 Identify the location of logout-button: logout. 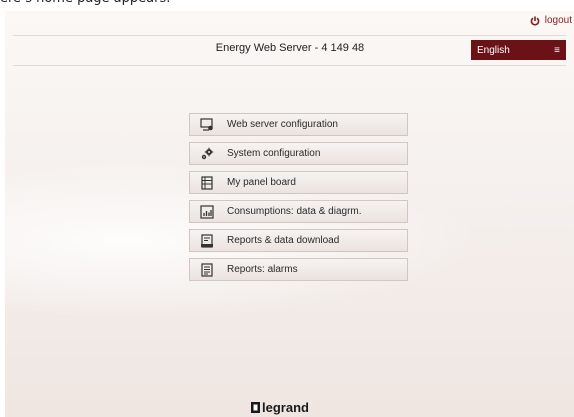
(551, 20).